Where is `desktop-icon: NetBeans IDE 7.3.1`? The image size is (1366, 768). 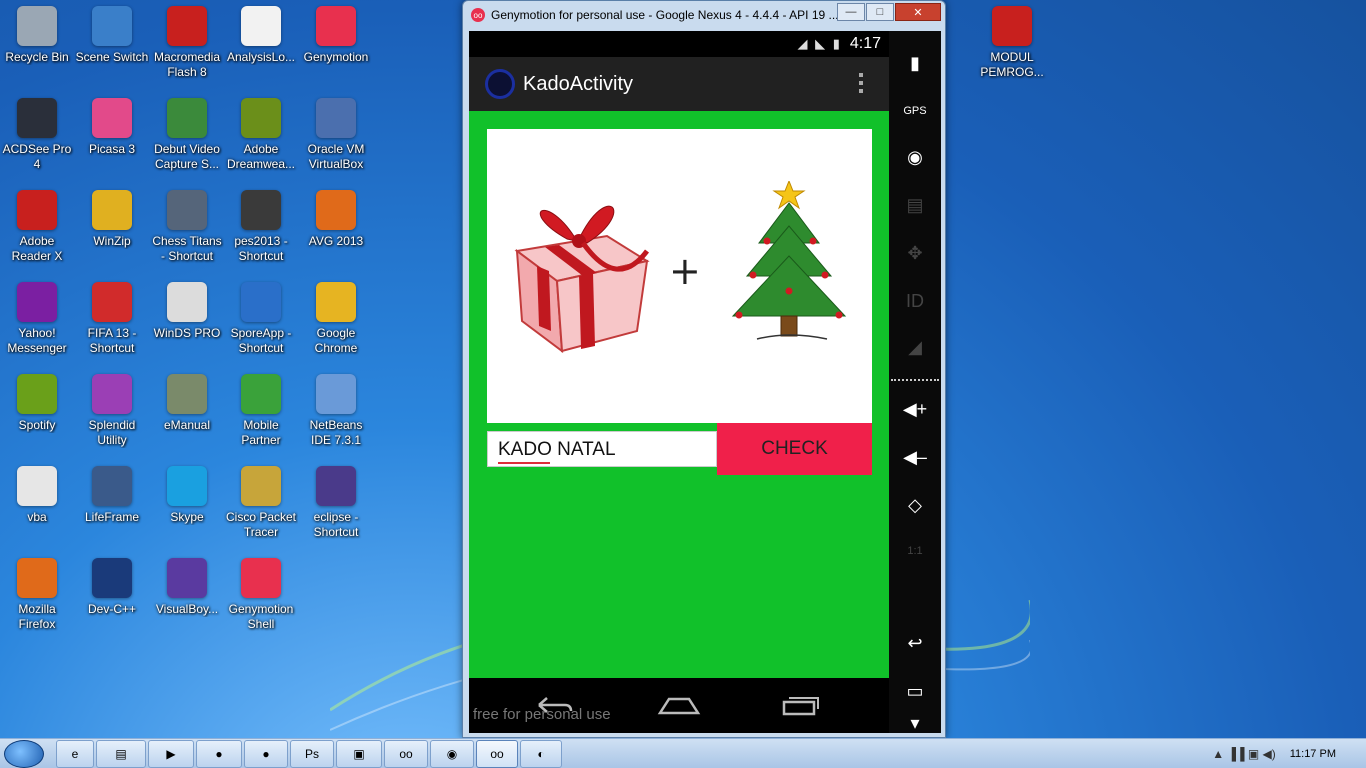
desktop-icon: NetBeans IDE 7.3.1 is located at coordinates (336, 412).